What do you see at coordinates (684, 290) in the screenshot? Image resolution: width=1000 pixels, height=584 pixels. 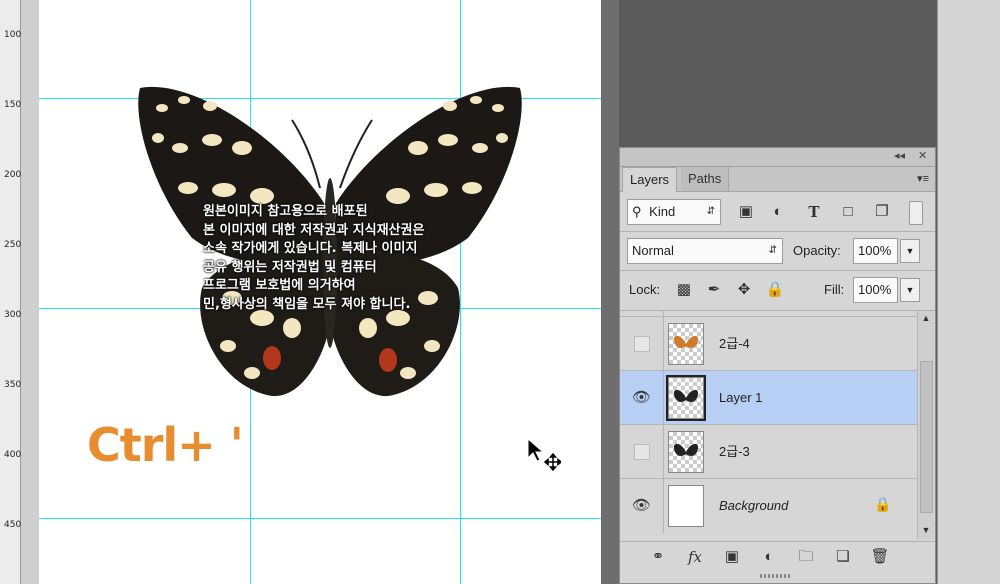 I see `lock-transparent-pixels-icon: ▩` at bounding box center [684, 290].